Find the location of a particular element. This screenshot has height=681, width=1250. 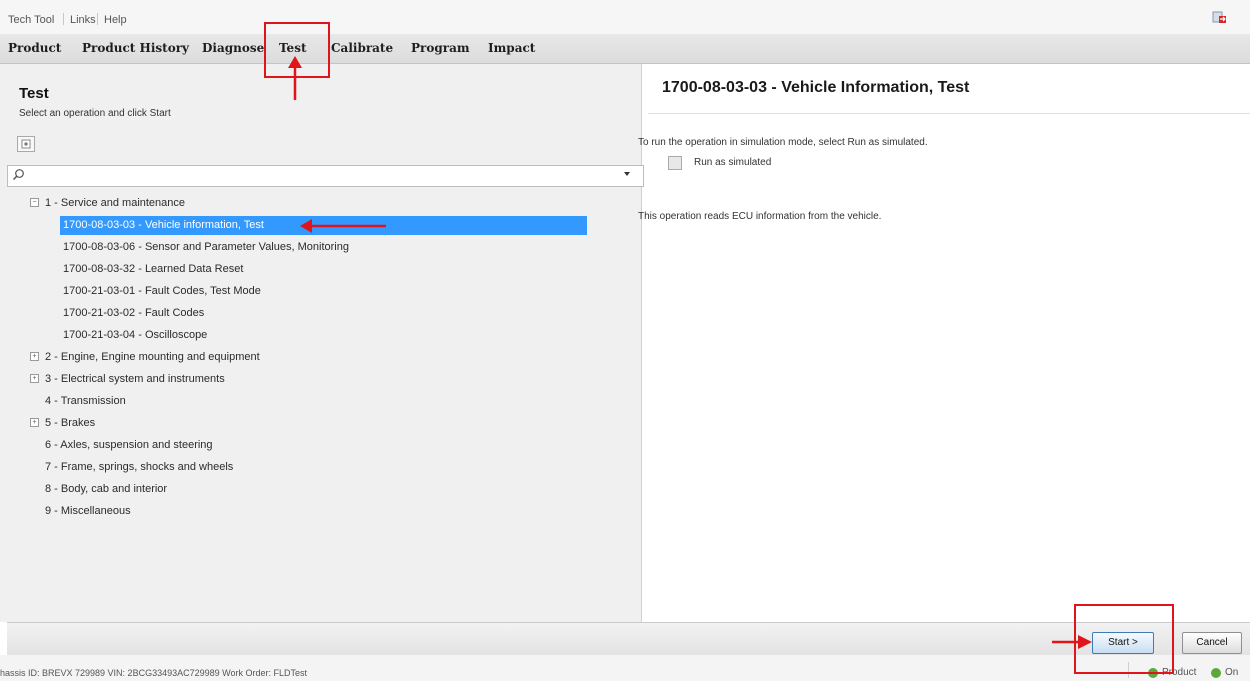

search-icon is located at coordinates (18, 175).